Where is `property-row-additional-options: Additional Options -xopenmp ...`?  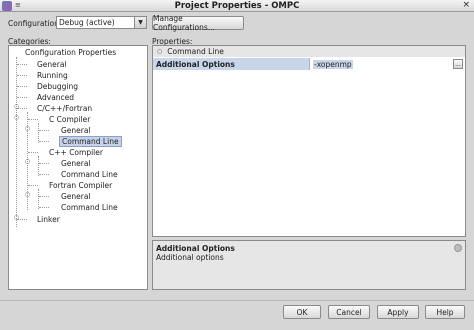
property-row-additional-options: Additional Options -xopenmp ... is located at coordinates (309, 64).